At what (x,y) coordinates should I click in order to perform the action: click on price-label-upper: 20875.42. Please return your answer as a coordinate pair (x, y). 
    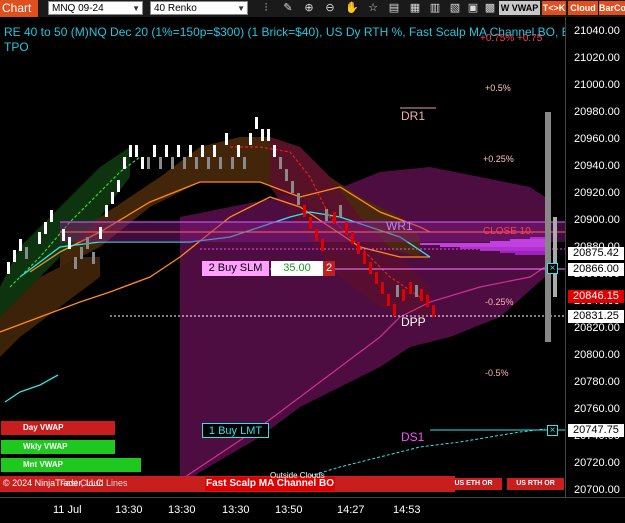
    Looking at the image, I should click on (596, 253).